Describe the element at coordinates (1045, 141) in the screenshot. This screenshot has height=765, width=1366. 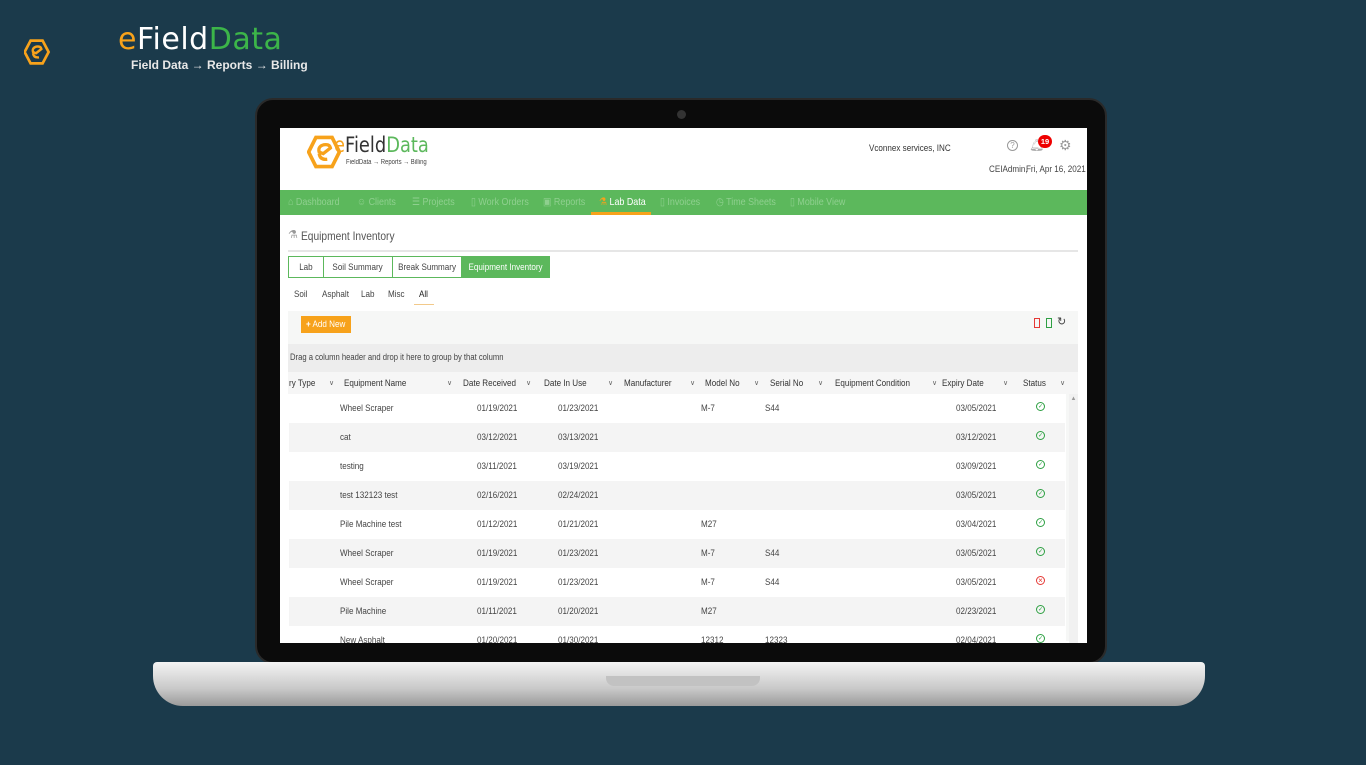
I see `notification-badge: 19` at that location.